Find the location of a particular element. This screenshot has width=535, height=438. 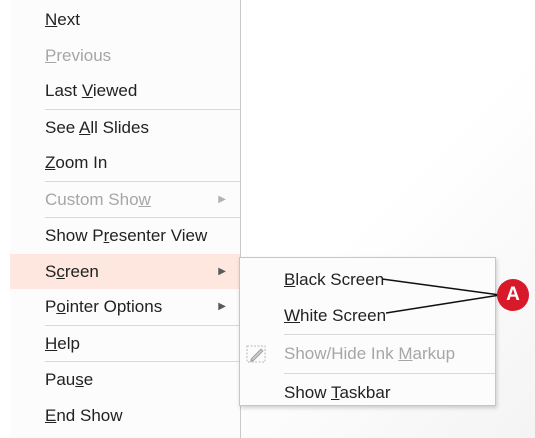

menu-item-pointer-options: Pointer Options ▶ is located at coordinates (125, 307).